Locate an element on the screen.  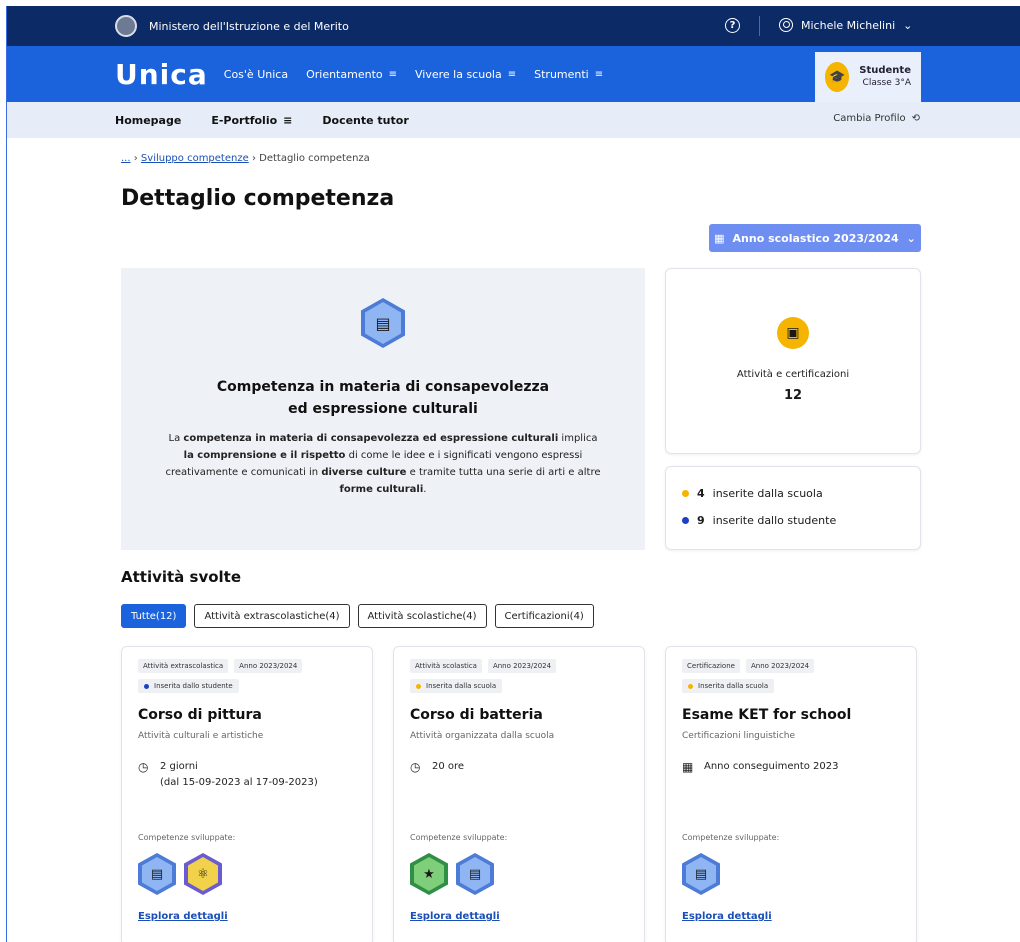
filter-chip-0: Tutte(12) is located at coordinates (154, 616).